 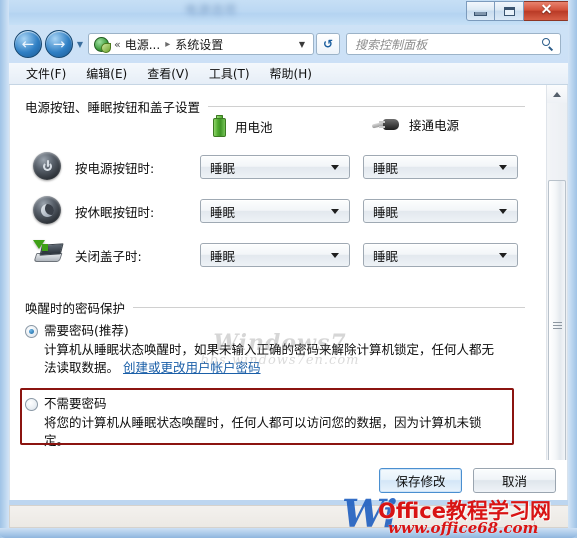 I want to click on scroll-up-button, so click(x=557, y=94).